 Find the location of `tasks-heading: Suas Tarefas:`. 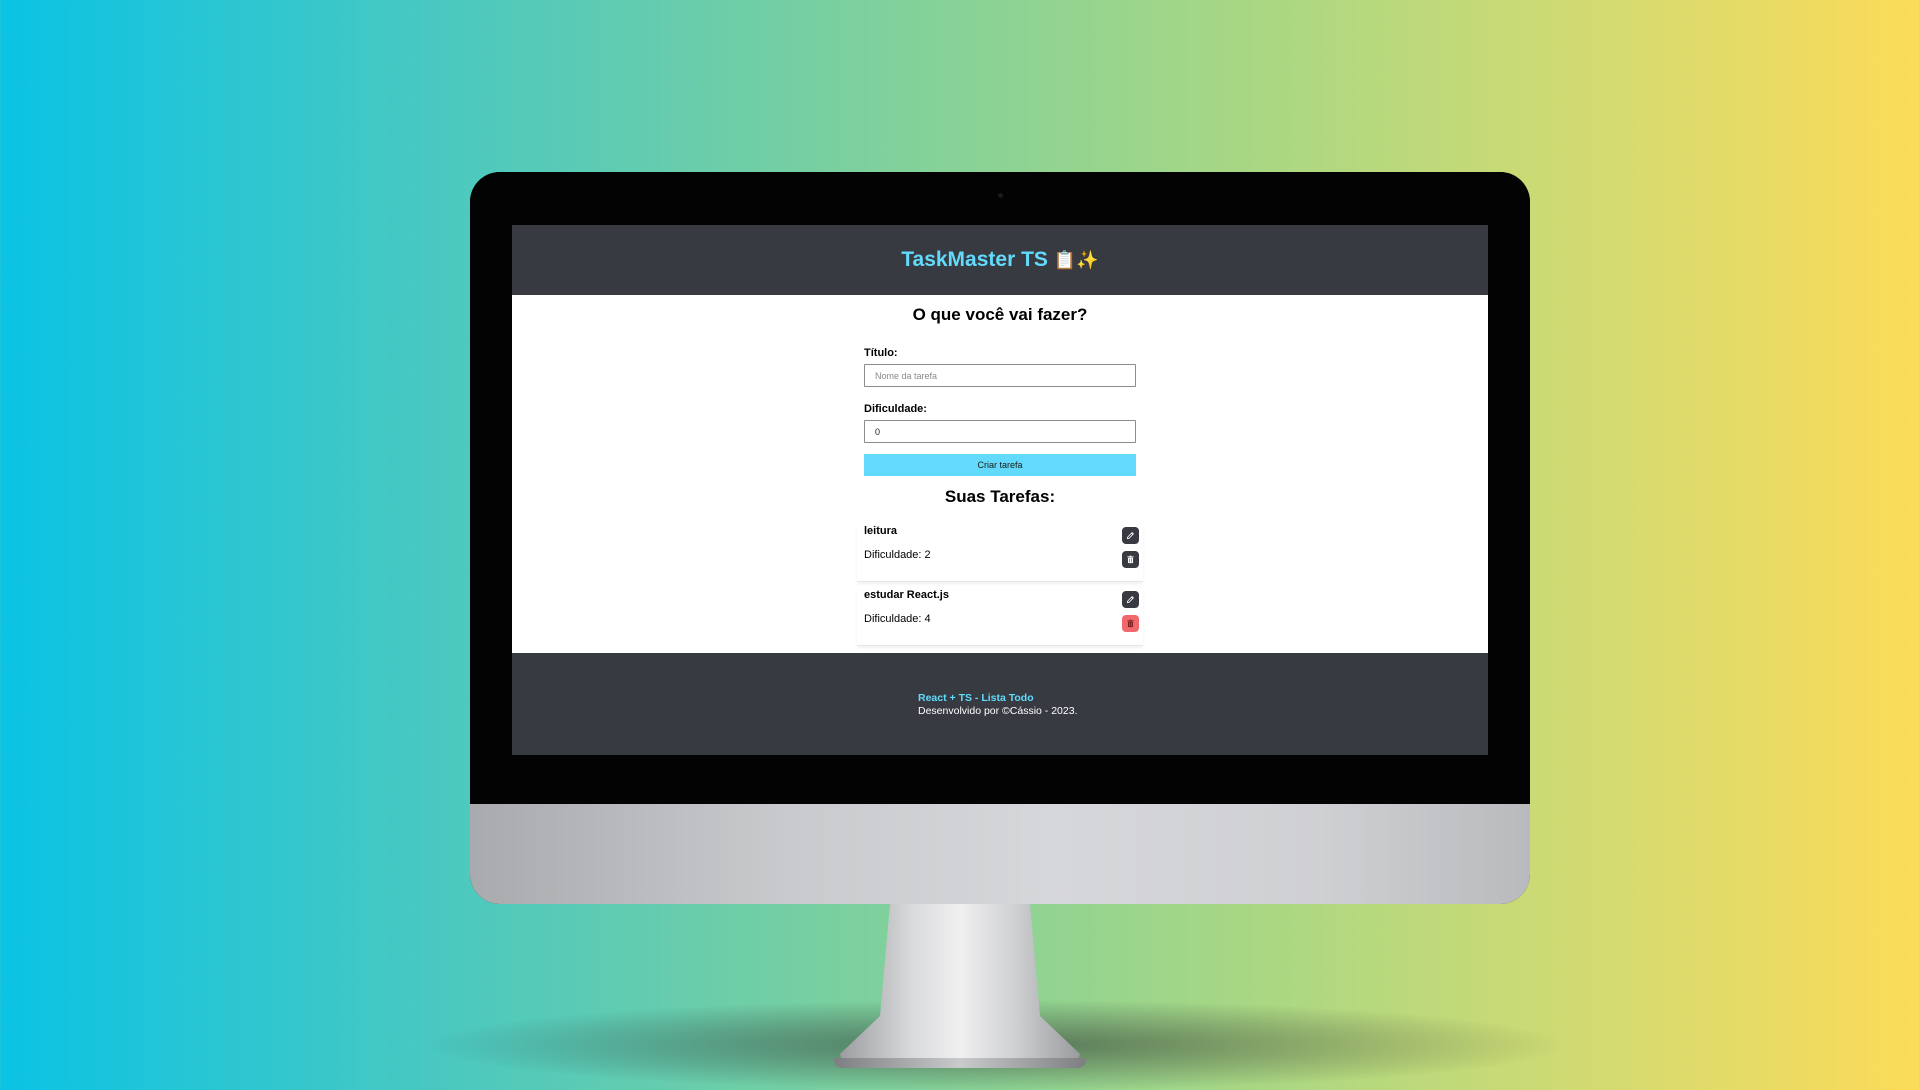

tasks-heading: Suas Tarefas: is located at coordinates (1000, 496).